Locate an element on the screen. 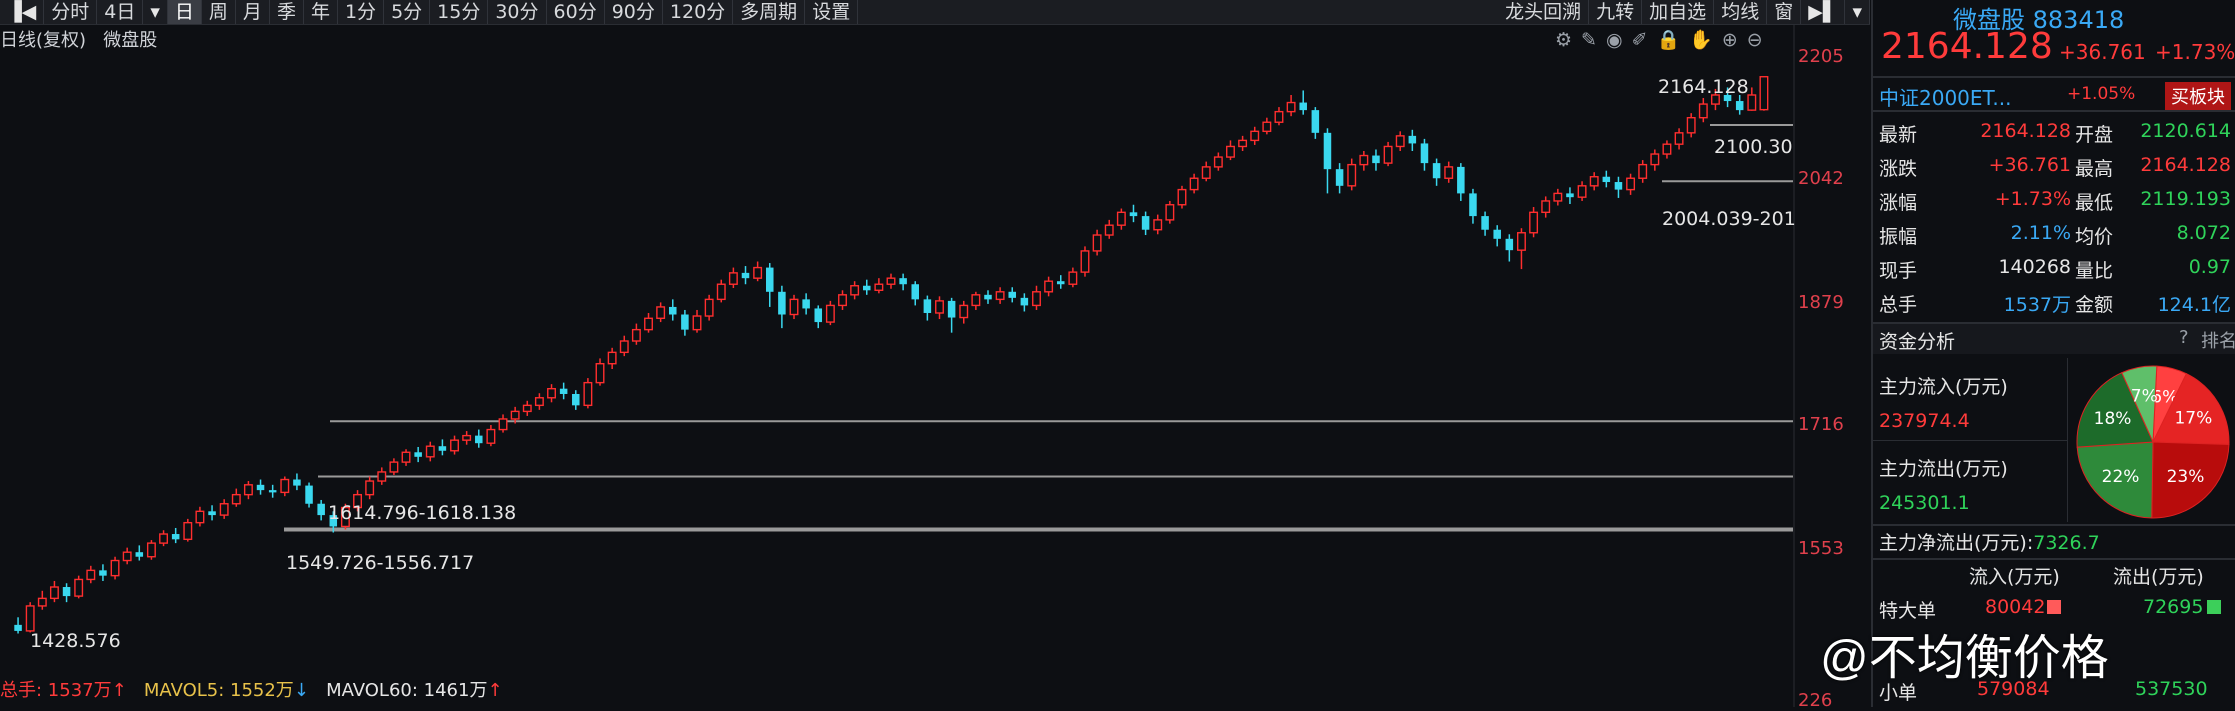  pie-label: 17% is located at coordinates (2193, 419).